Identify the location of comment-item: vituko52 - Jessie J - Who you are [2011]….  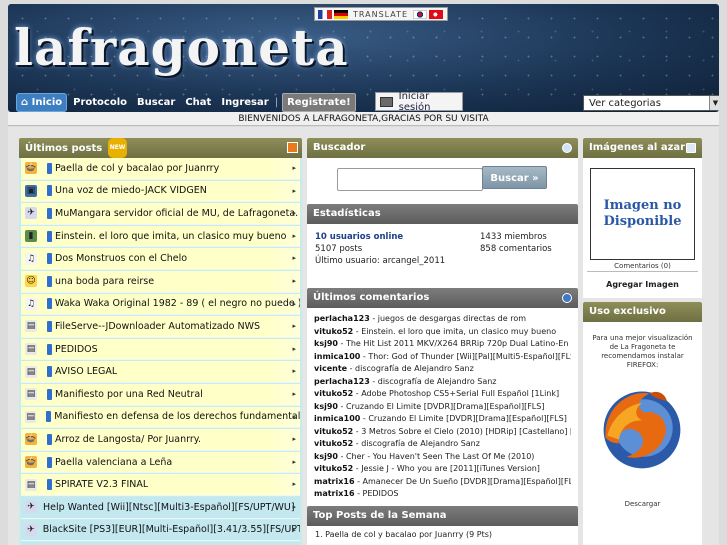
(442, 469).